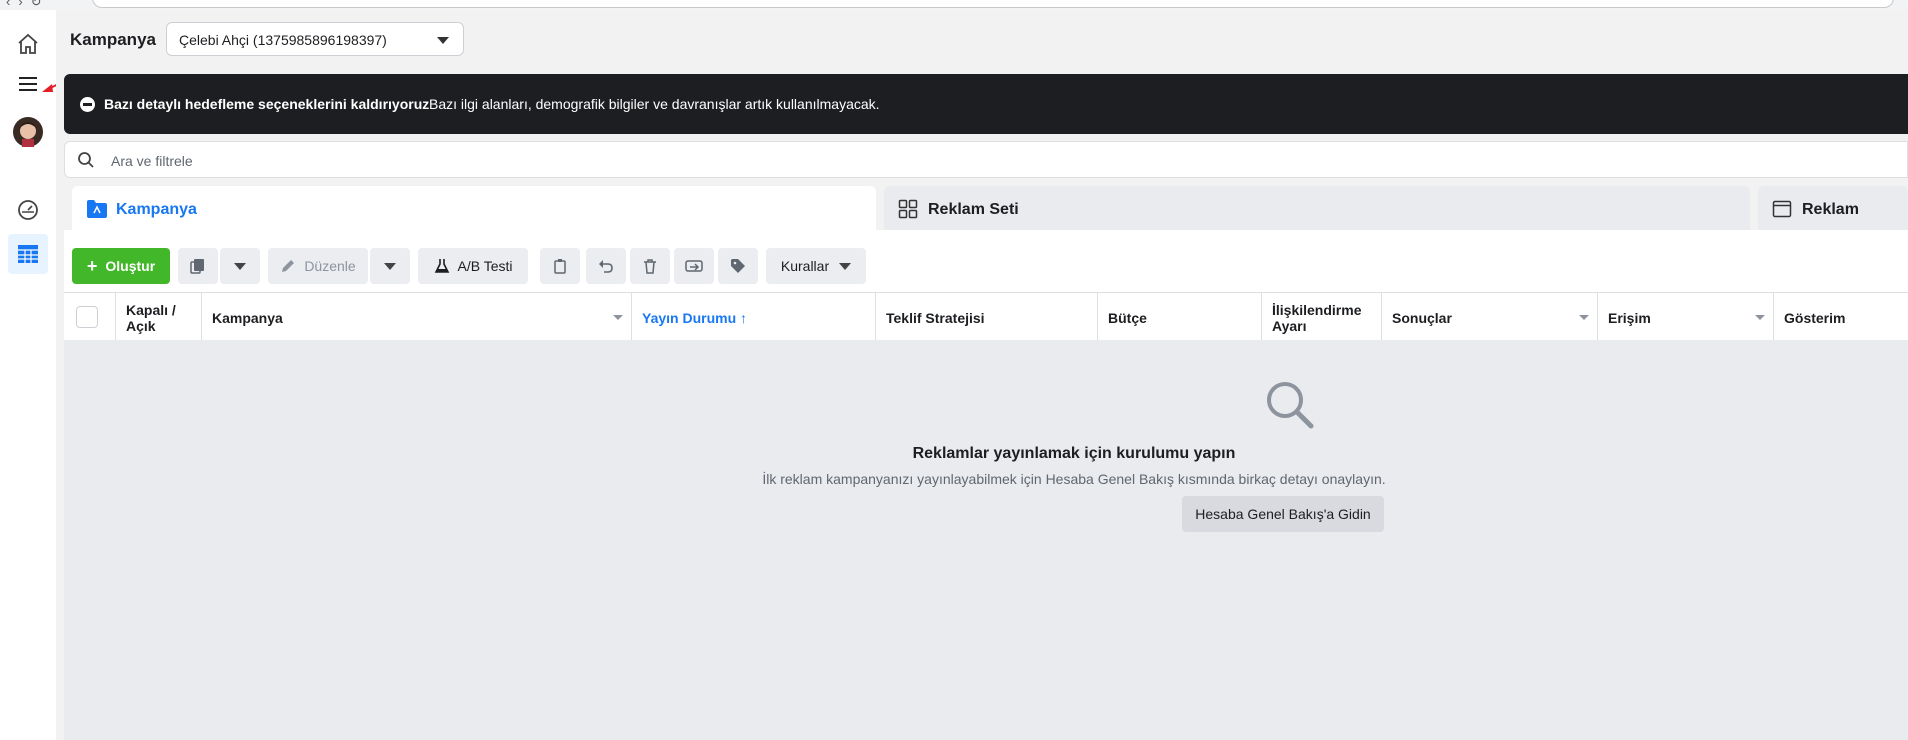 The width and height of the screenshot is (1908, 740). I want to click on clipboard-icon, so click(560, 266).